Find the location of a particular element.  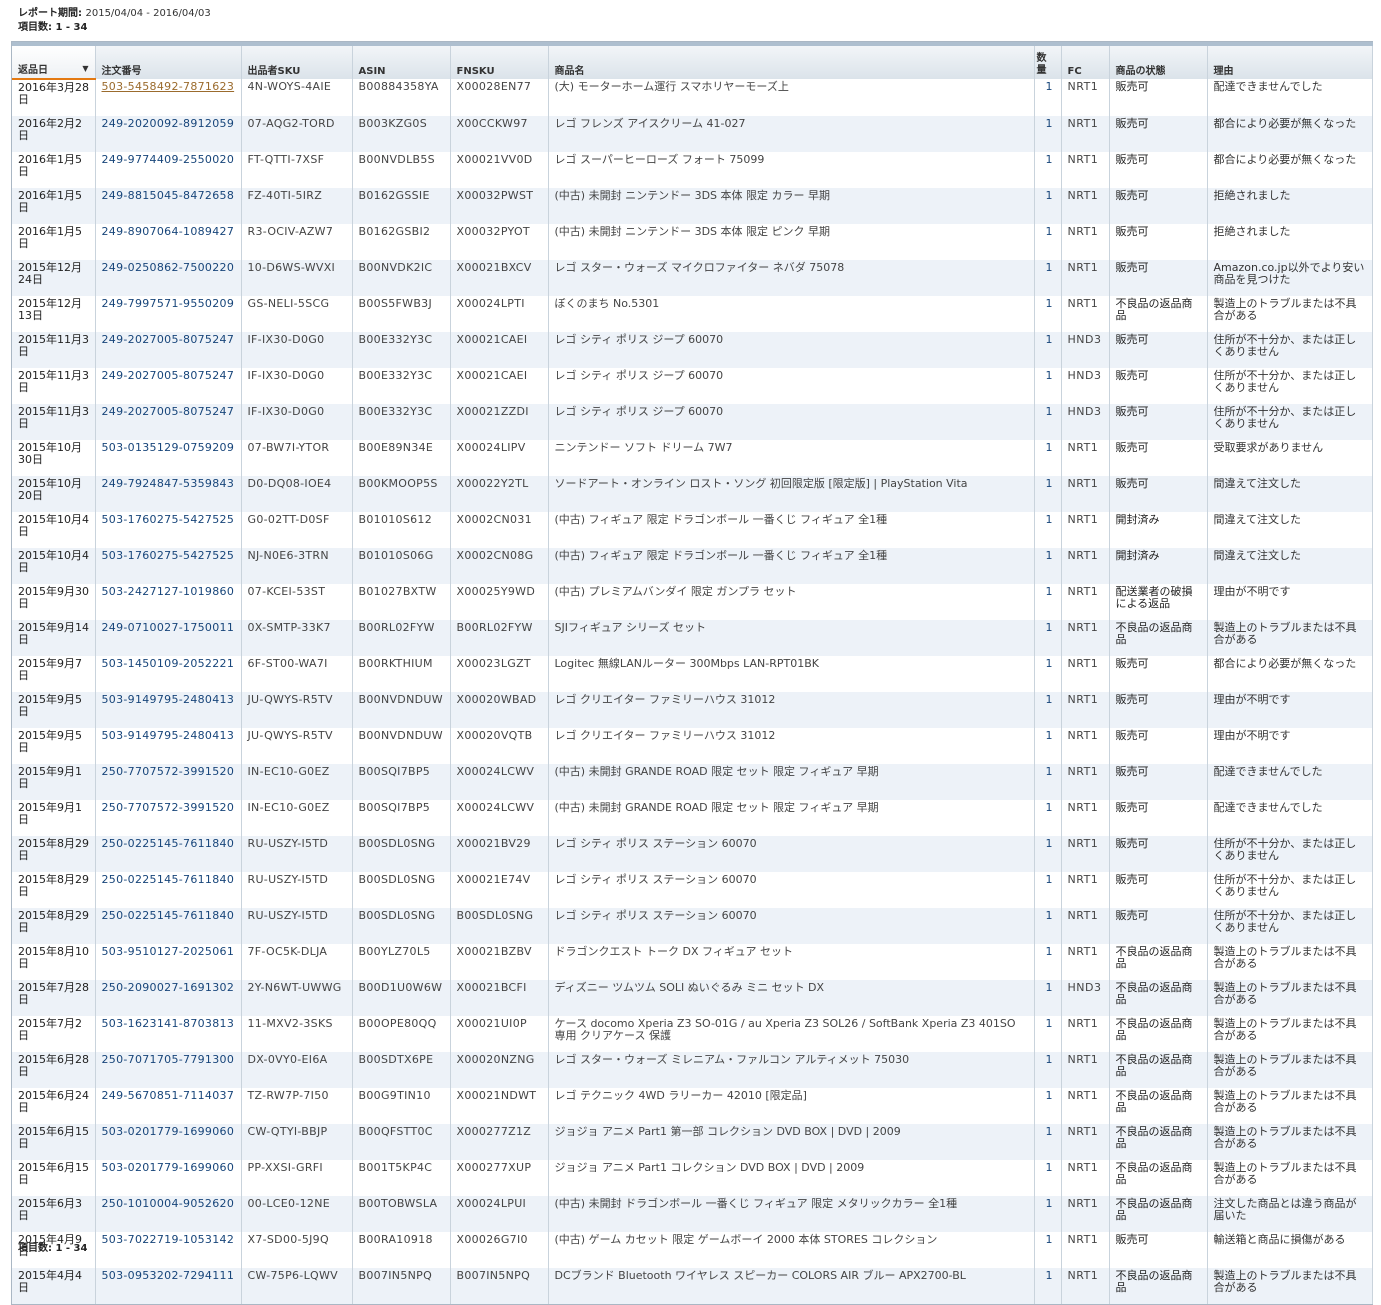

col-header-reason: 理由 is located at coordinates (1290, 60).